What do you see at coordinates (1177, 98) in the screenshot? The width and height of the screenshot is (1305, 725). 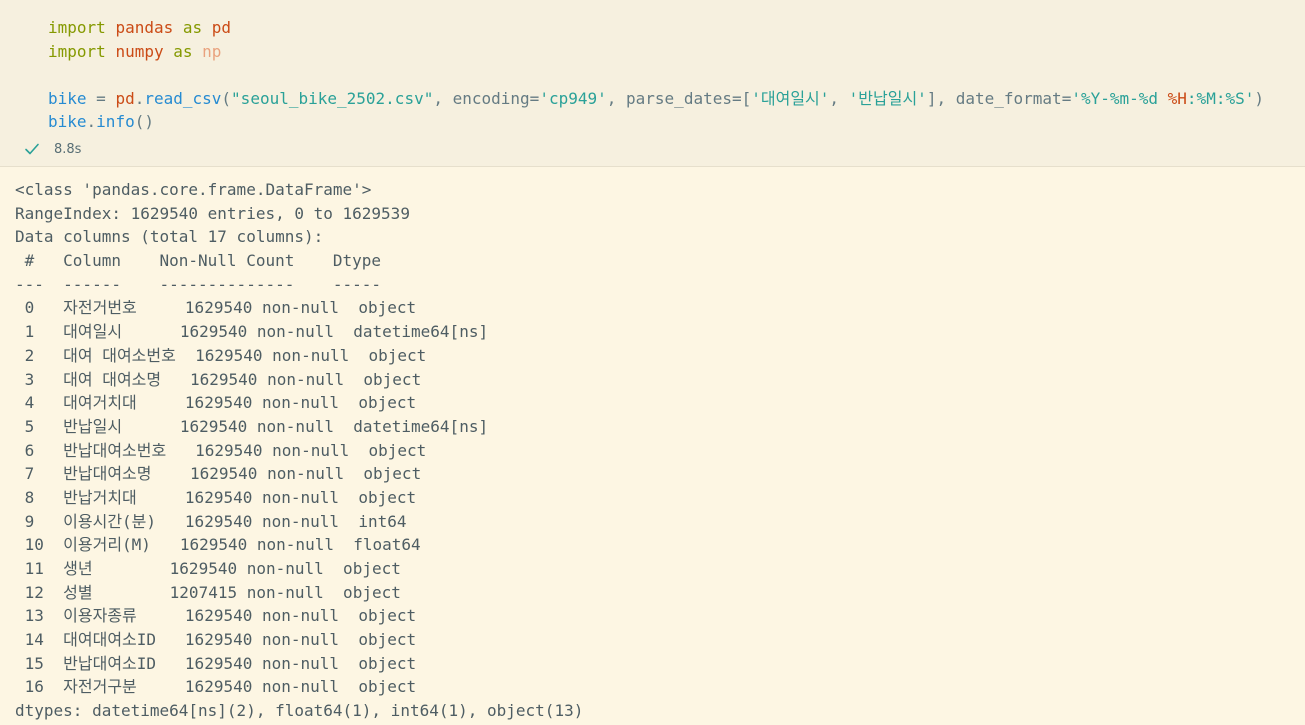 I see `code-token: %H` at bounding box center [1177, 98].